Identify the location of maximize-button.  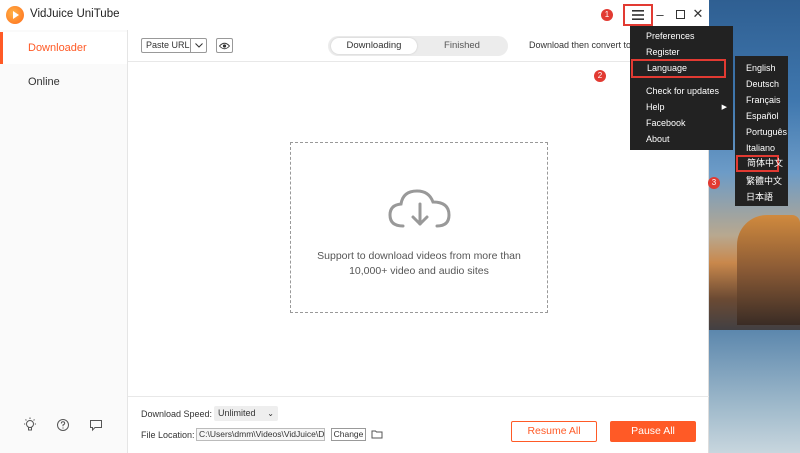
(680, 14).